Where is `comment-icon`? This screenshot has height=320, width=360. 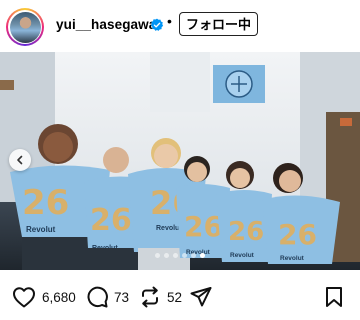
comment-icon is located at coordinates (97, 297).